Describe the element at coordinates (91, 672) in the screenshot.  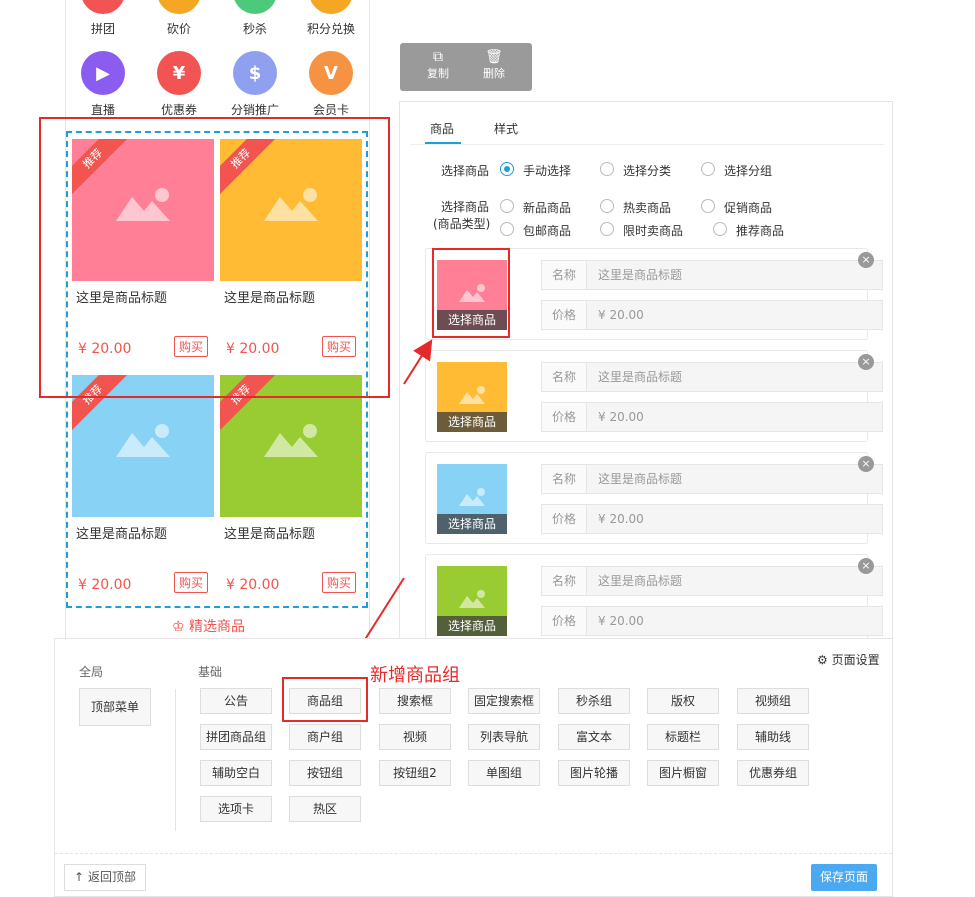
I see `global-title: 全局` at that location.